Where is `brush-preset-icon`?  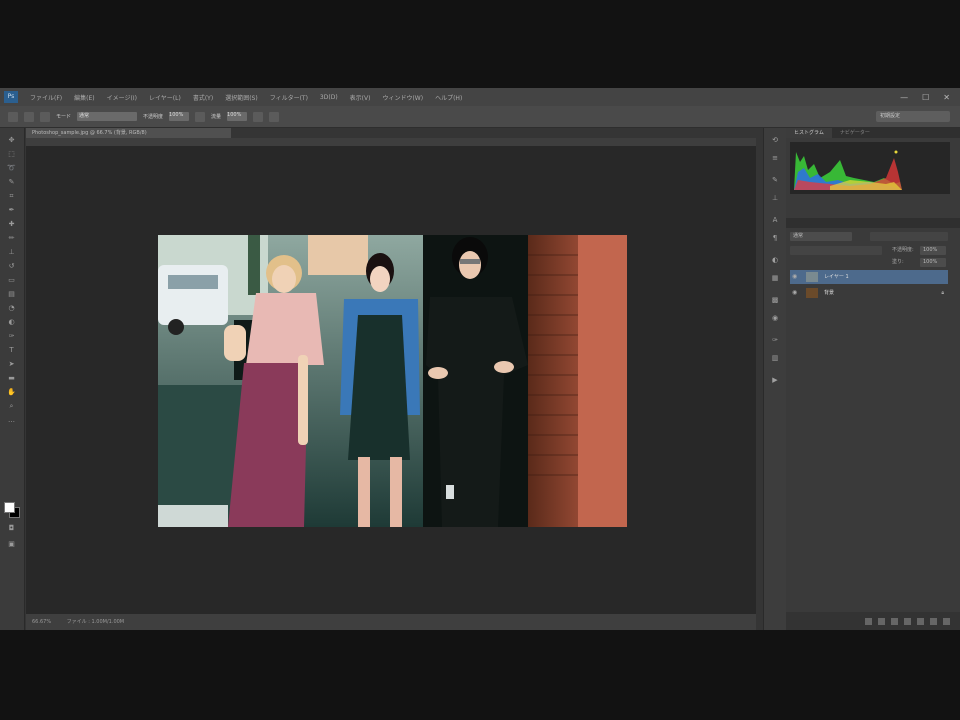 brush-preset-icon is located at coordinates (13, 116).